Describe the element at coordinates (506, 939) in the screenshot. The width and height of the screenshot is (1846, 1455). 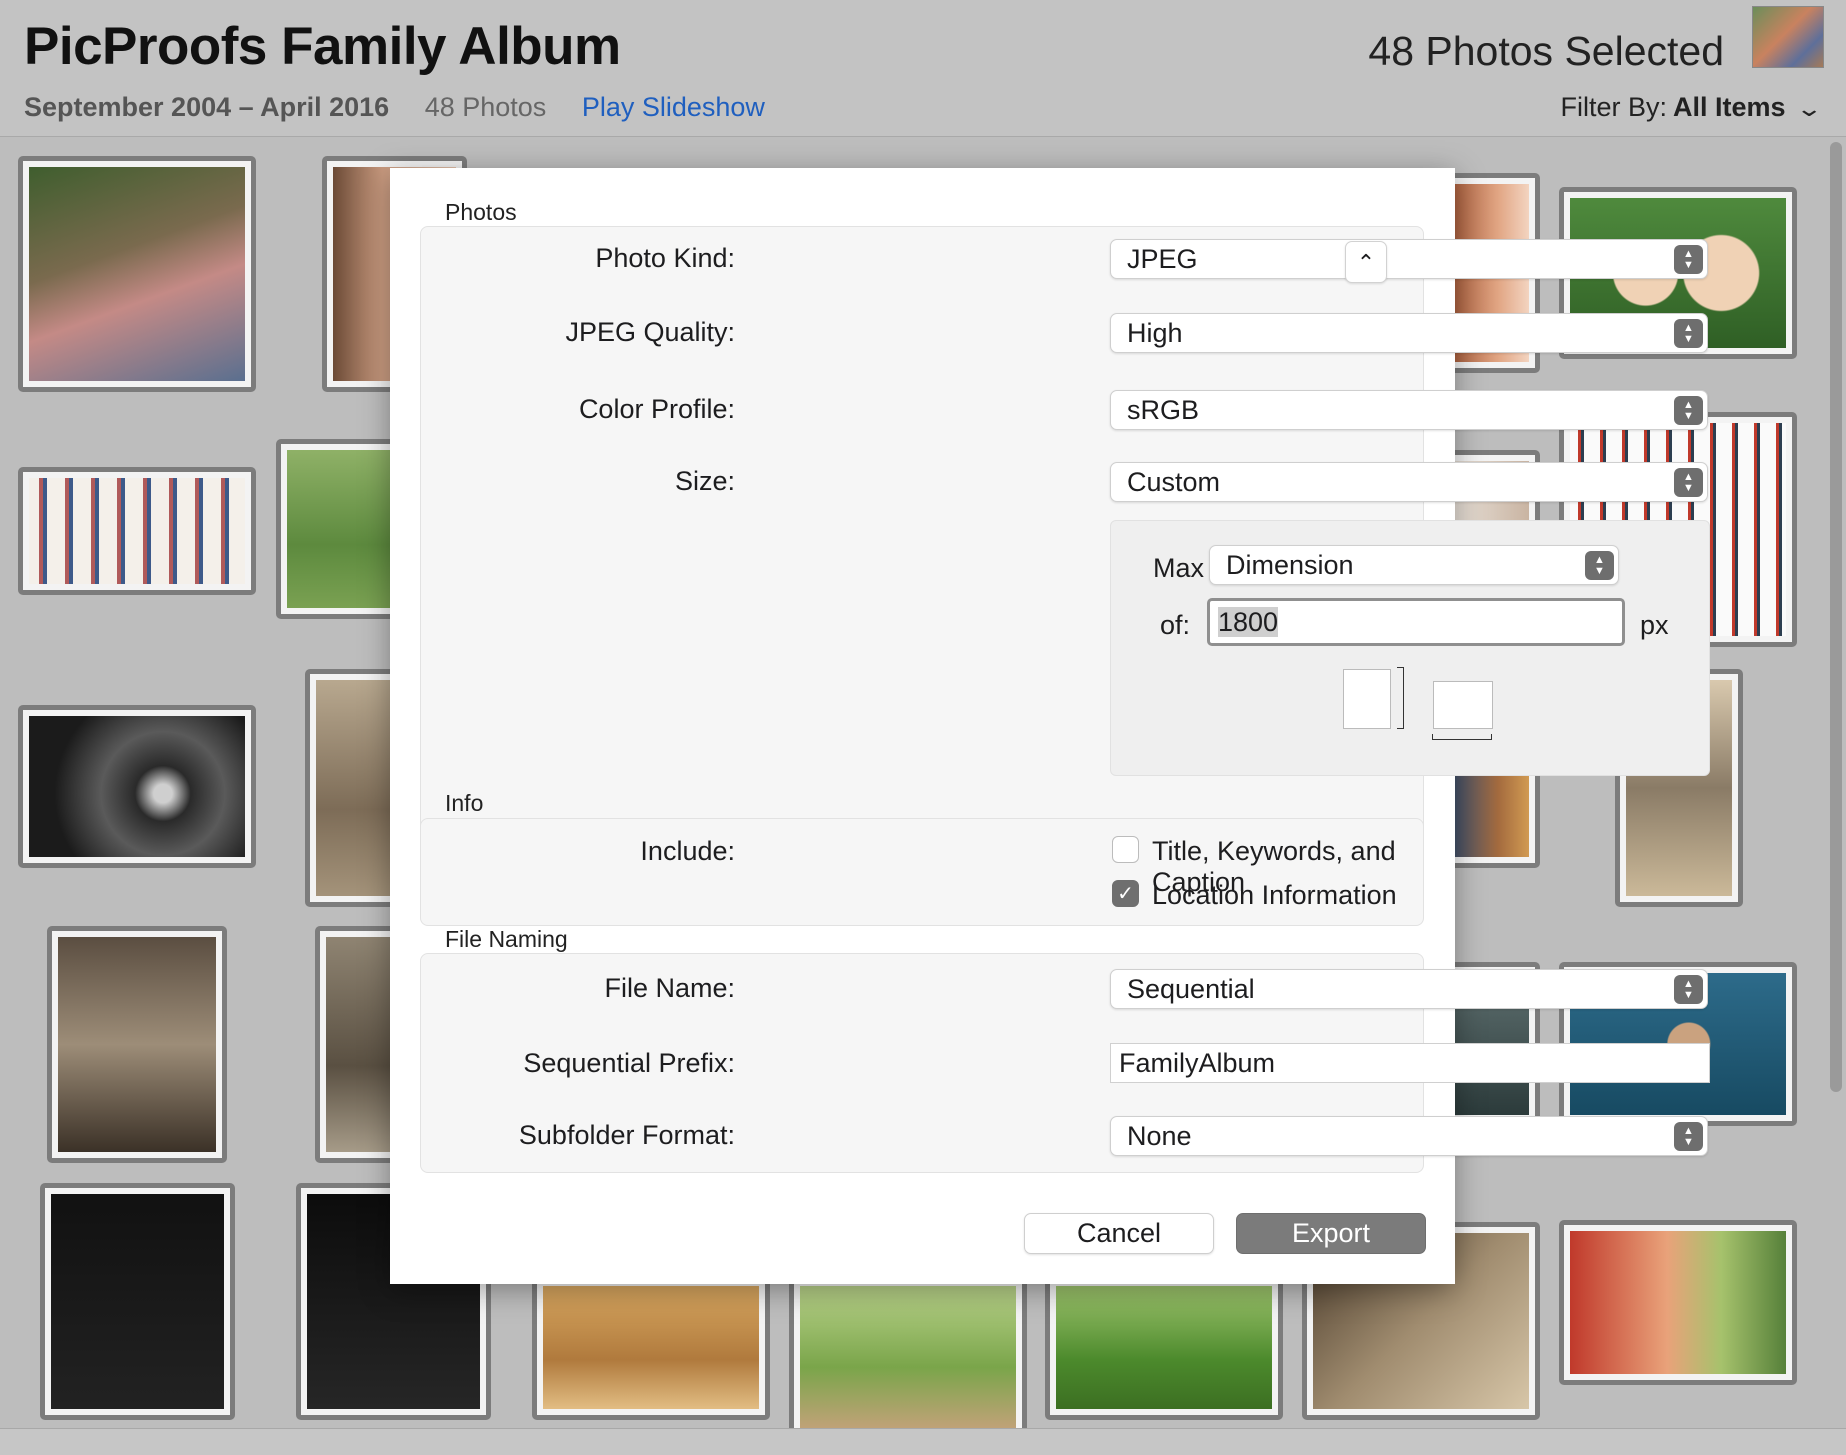
I see `file-naming-section-title: File Naming` at that location.